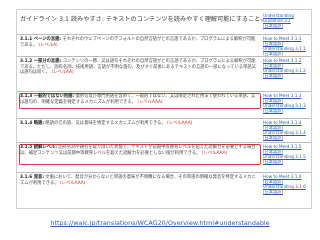 Image resolution: width=320 pixels, height=240 pixels. What do you see at coordinates (285, 63) in the screenshot?
I see `how-to-meet-link: How to Meet 3.1.2 [日本語訳]` at bounding box center [285, 63].